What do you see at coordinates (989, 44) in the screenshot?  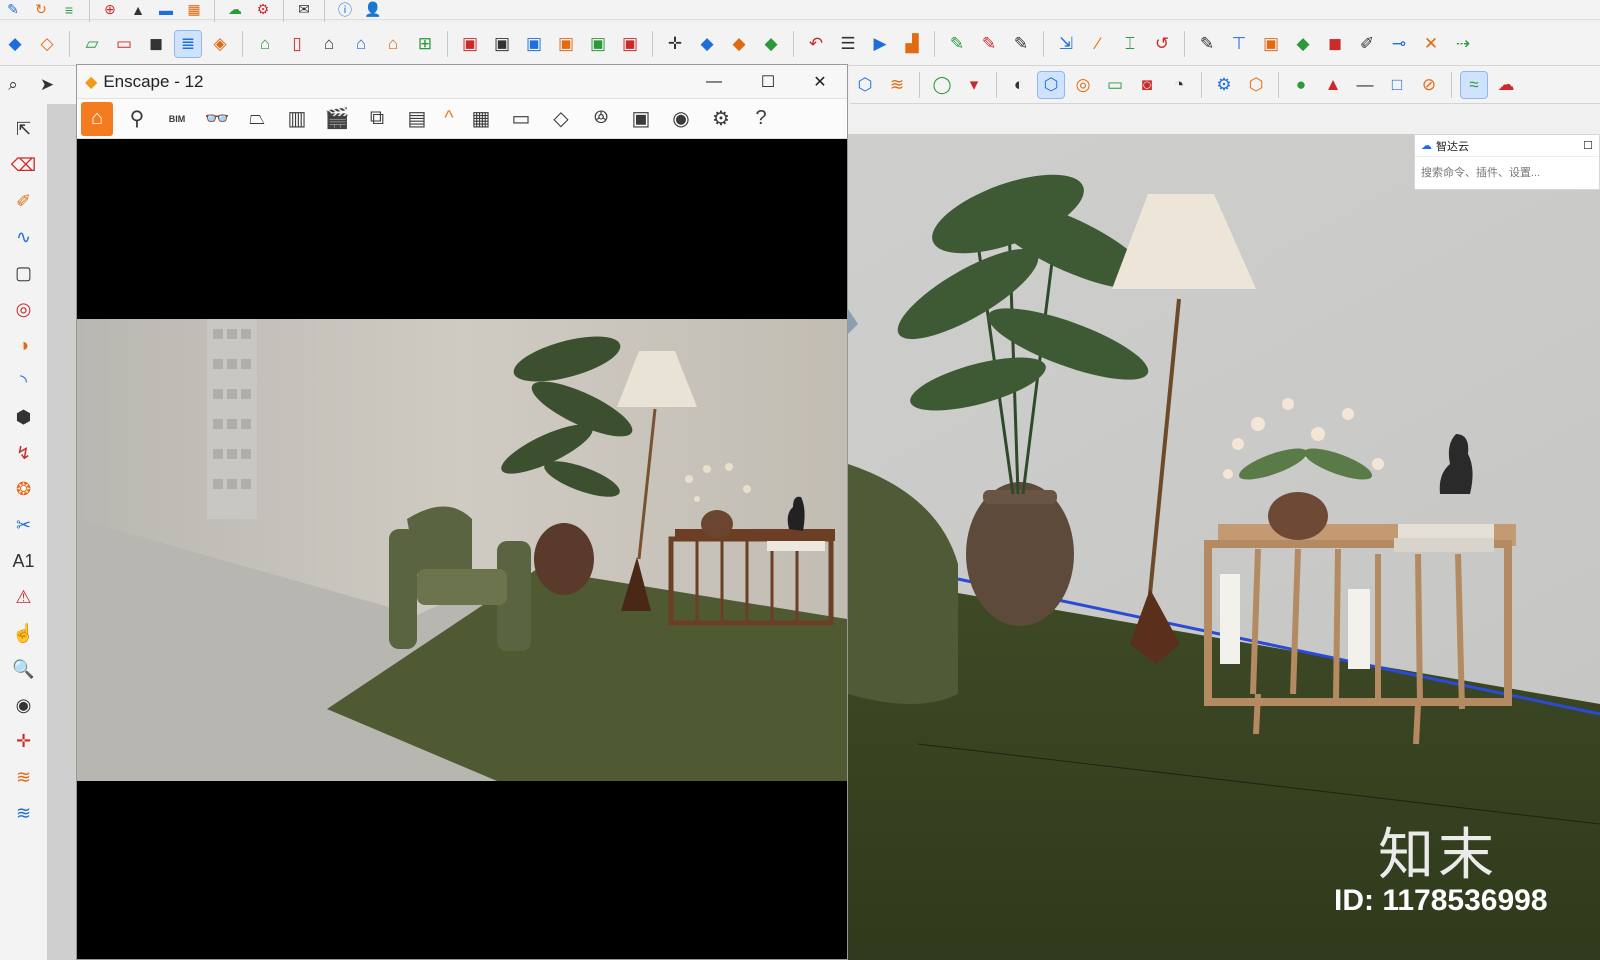 I see `row2-tool-29-icon: ✎` at bounding box center [989, 44].